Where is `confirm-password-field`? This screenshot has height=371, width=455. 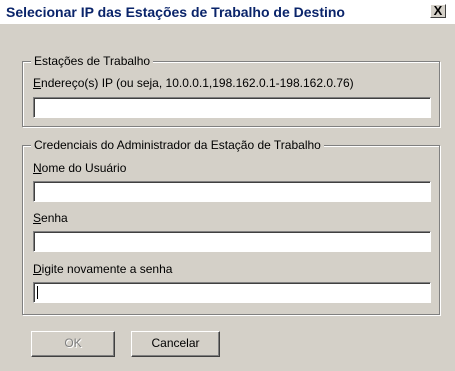 confirm-password-field is located at coordinates (232, 292).